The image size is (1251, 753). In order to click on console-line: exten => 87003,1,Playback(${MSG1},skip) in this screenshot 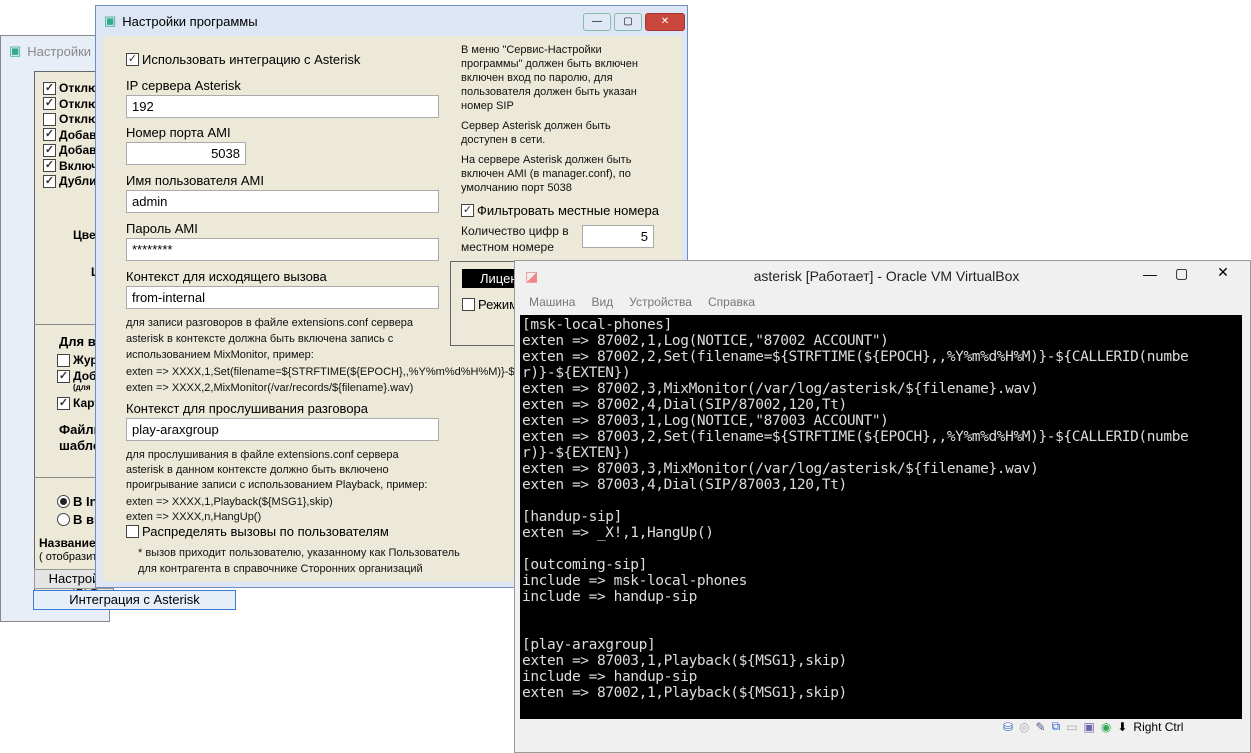, I will do `click(684, 661)`.